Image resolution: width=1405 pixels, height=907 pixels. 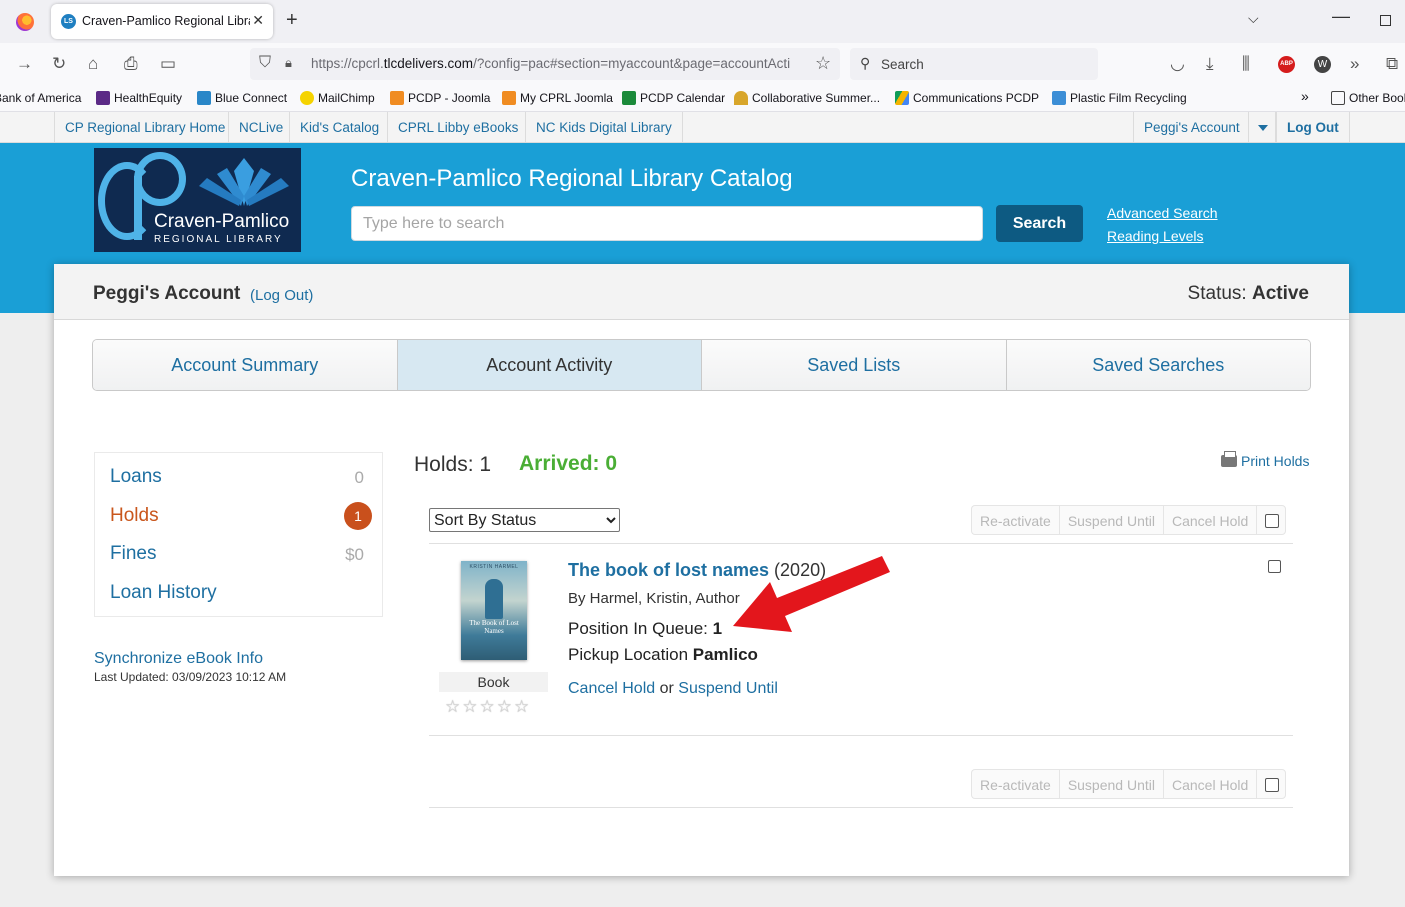 What do you see at coordinates (823, 63) in the screenshot?
I see `bookmark-star-icon: ☆` at bounding box center [823, 63].